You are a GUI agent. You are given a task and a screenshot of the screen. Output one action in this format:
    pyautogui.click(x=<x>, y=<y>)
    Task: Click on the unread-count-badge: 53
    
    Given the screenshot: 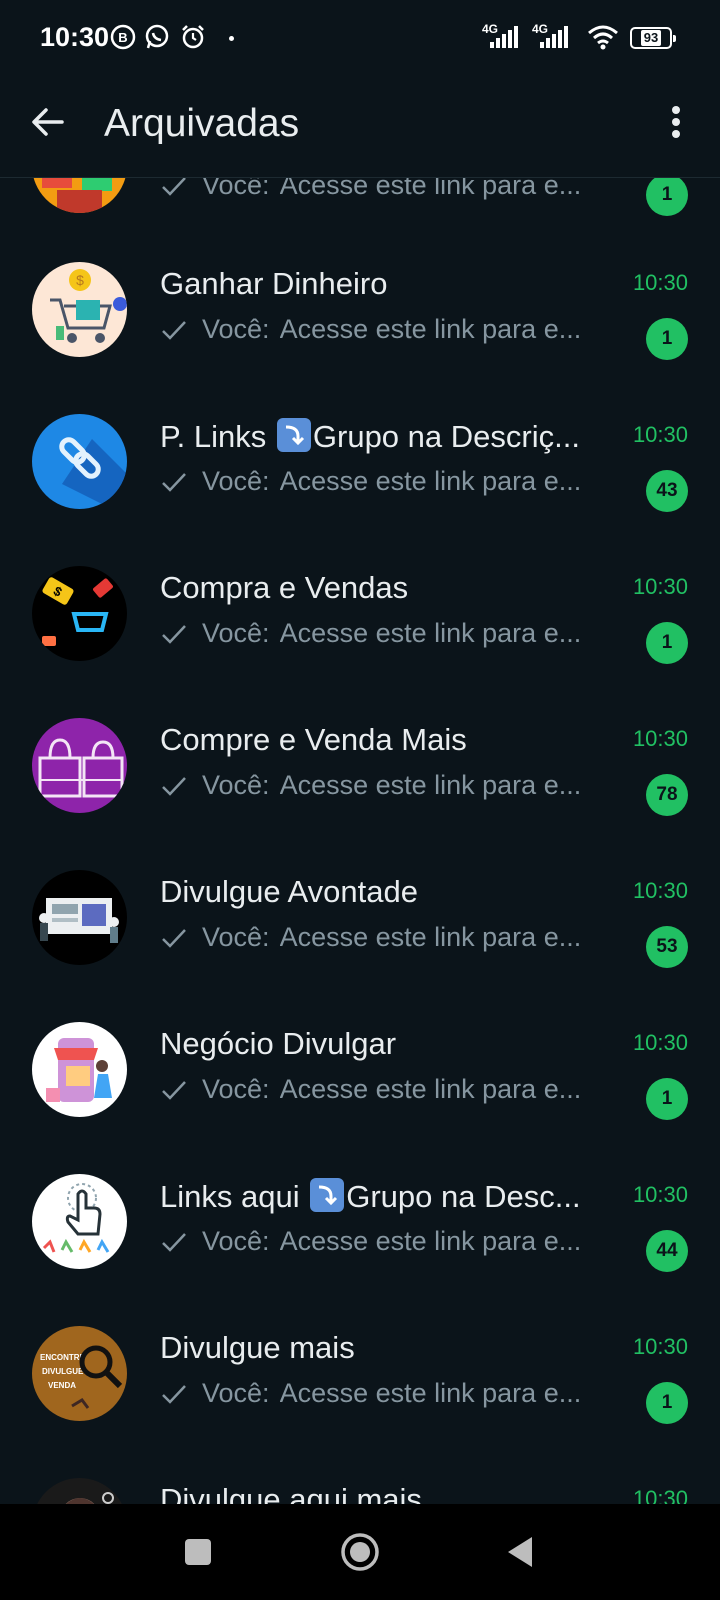 What is the action you would take?
    pyautogui.click(x=667, y=947)
    